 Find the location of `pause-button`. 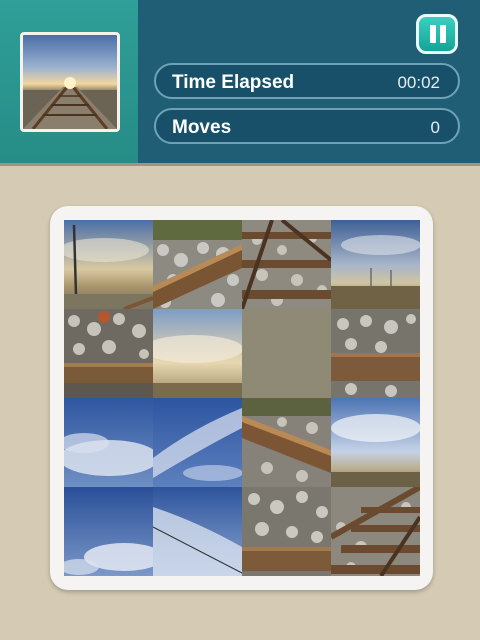

pause-button is located at coordinates (437, 34).